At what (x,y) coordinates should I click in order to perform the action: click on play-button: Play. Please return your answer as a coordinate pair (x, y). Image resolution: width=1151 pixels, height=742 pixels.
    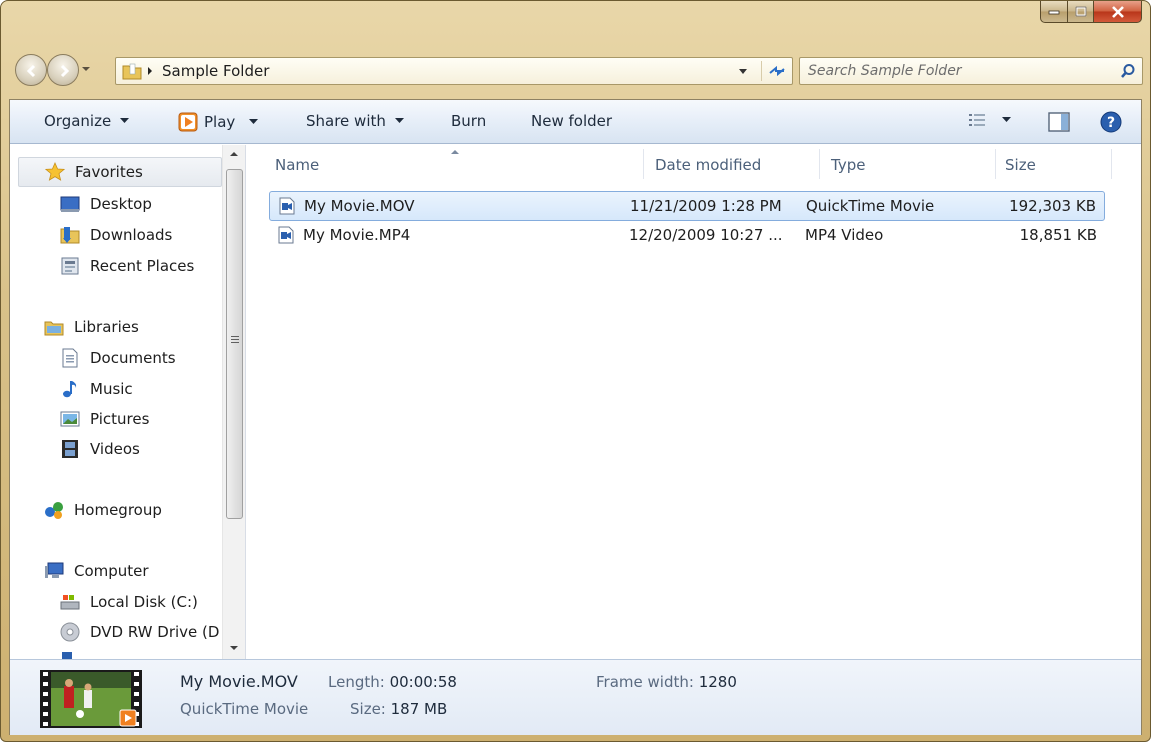
    Looking at the image, I should click on (218, 122).